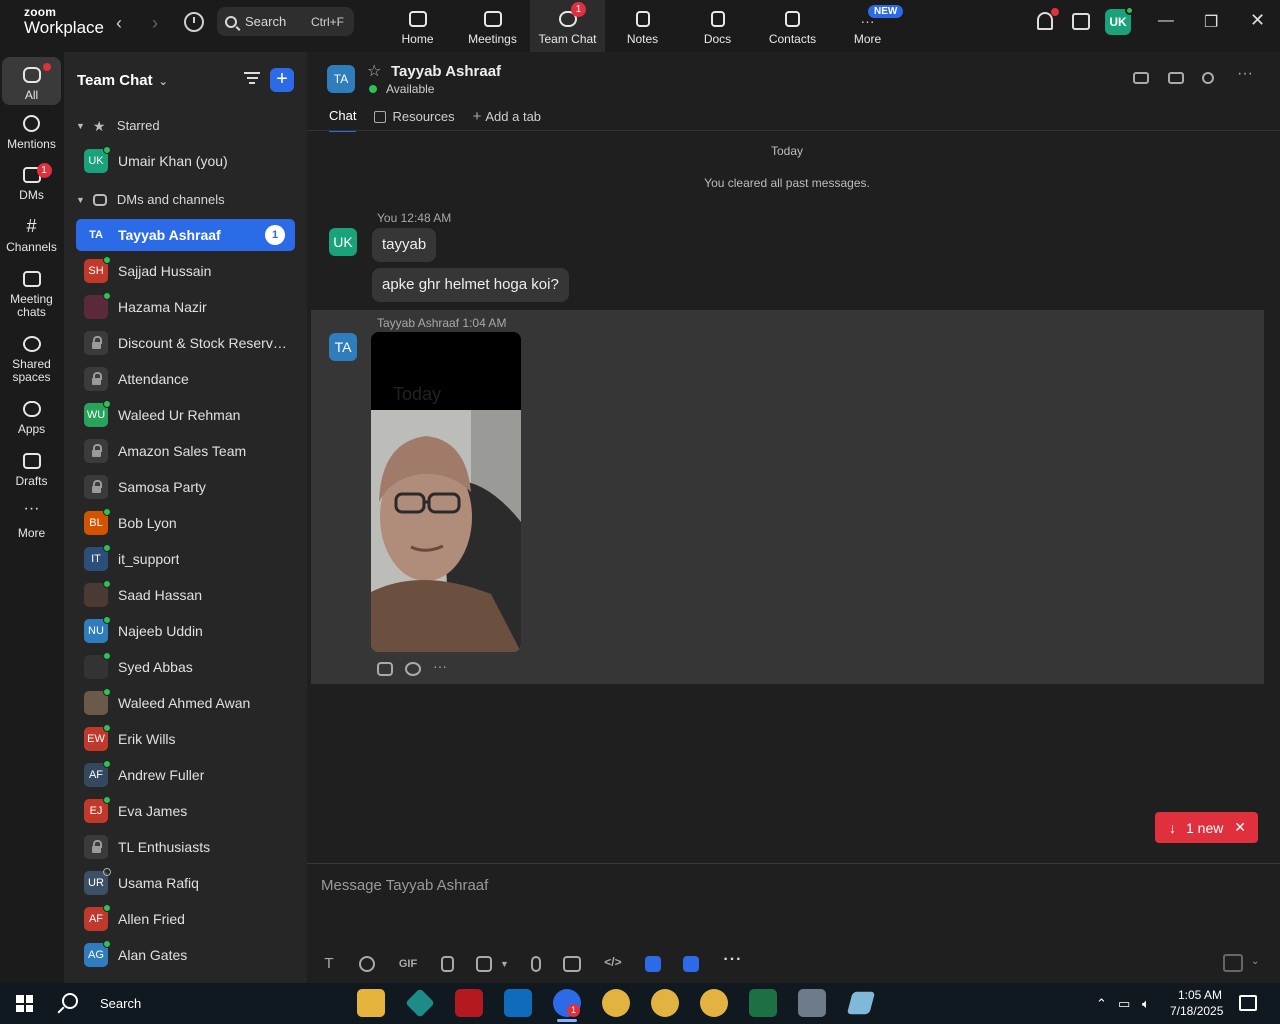  Describe the element at coordinates (185, 883) in the screenshot. I see `list-item: UR Usama Rafiq` at that location.